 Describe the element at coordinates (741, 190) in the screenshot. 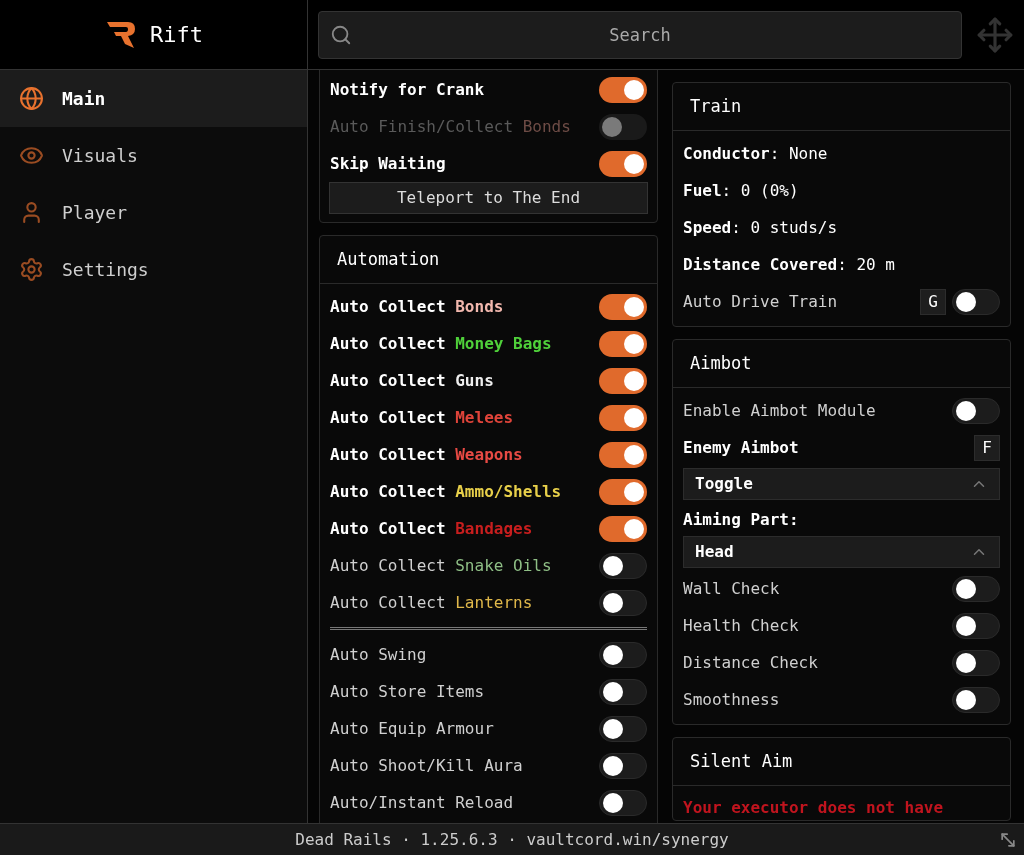

I see `stat-text: Fuel: 0 (0%)` at that location.